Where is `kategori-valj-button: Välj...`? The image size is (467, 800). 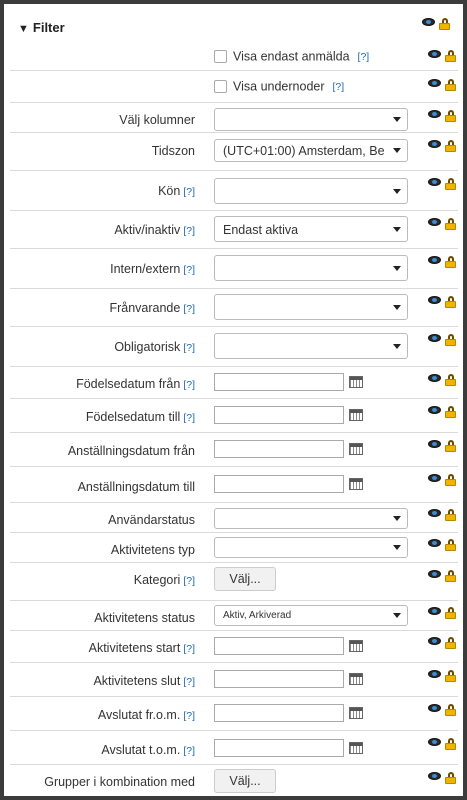 kategori-valj-button: Välj... is located at coordinates (245, 579).